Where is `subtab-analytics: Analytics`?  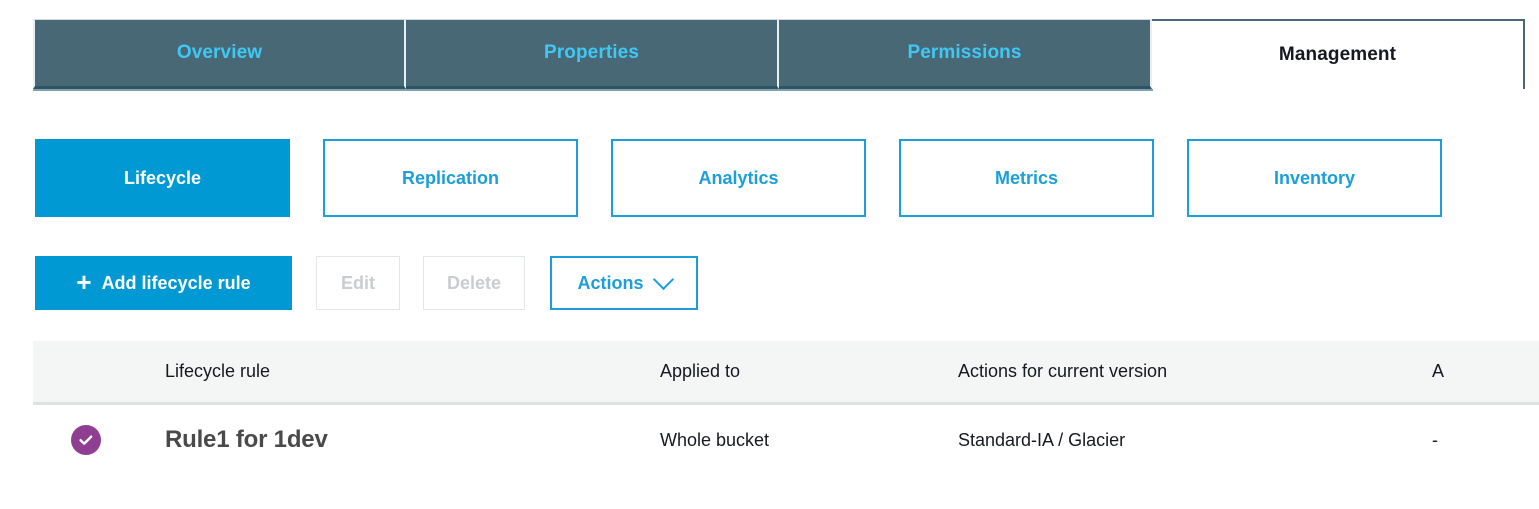 subtab-analytics: Analytics is located at coordinates (738, 178).